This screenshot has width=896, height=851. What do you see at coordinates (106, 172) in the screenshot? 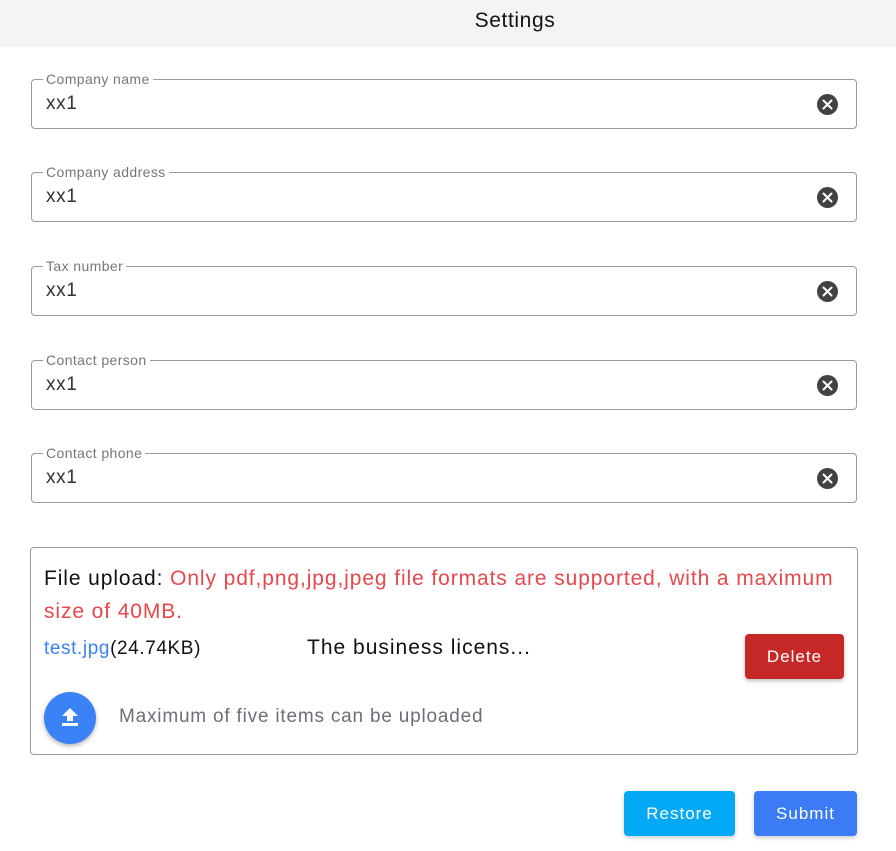
I see `company-address-label: Company address` at bounding box center [106, 172].